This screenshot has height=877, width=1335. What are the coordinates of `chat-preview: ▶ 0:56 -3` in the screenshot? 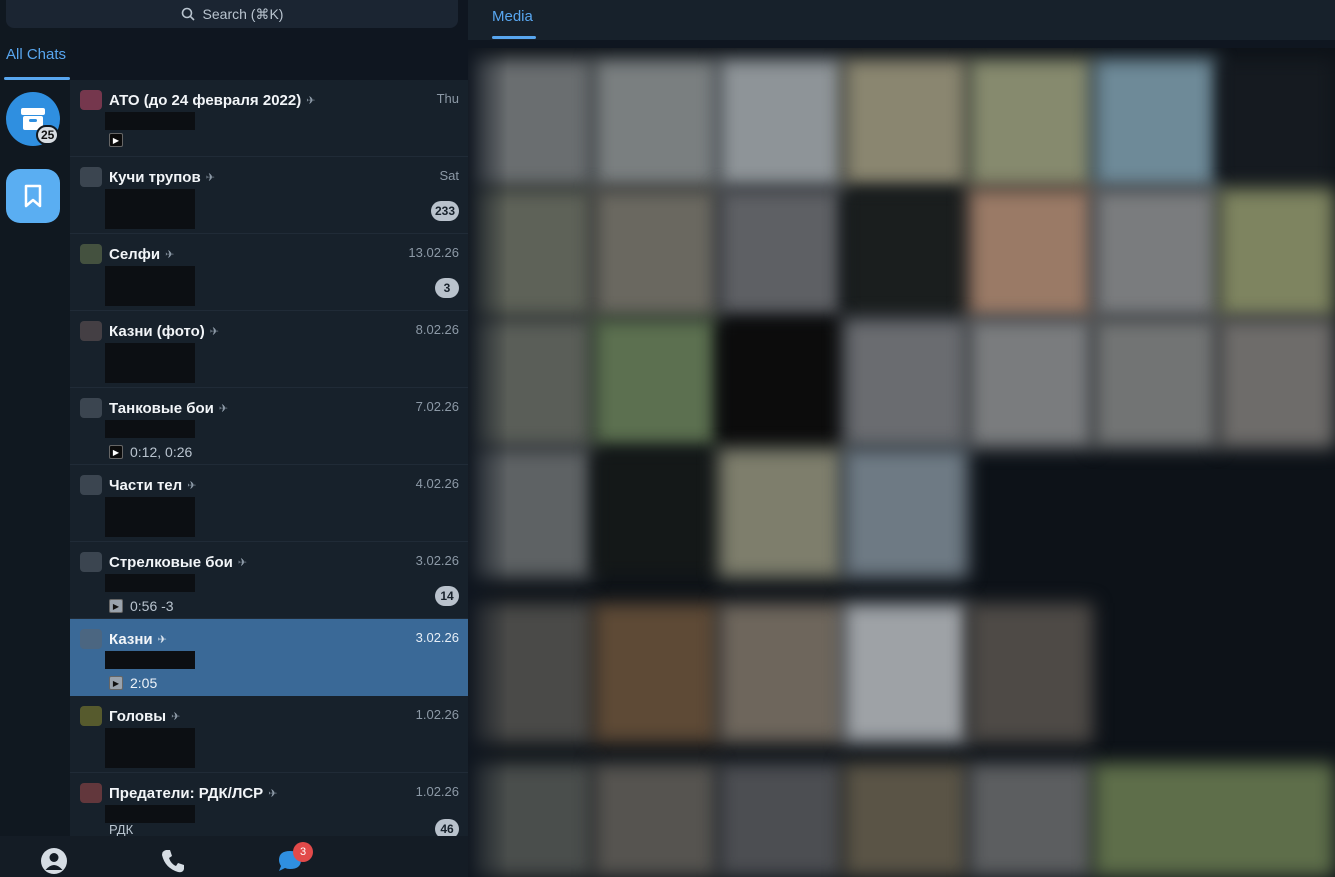 It's located at (141, 606).